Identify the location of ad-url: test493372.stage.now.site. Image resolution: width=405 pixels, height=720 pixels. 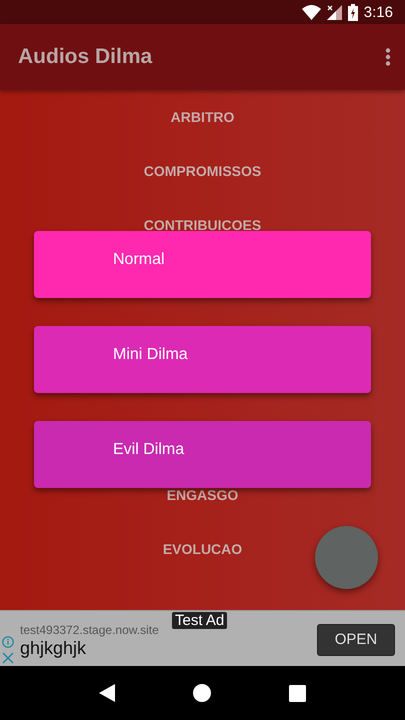
(90, 629).